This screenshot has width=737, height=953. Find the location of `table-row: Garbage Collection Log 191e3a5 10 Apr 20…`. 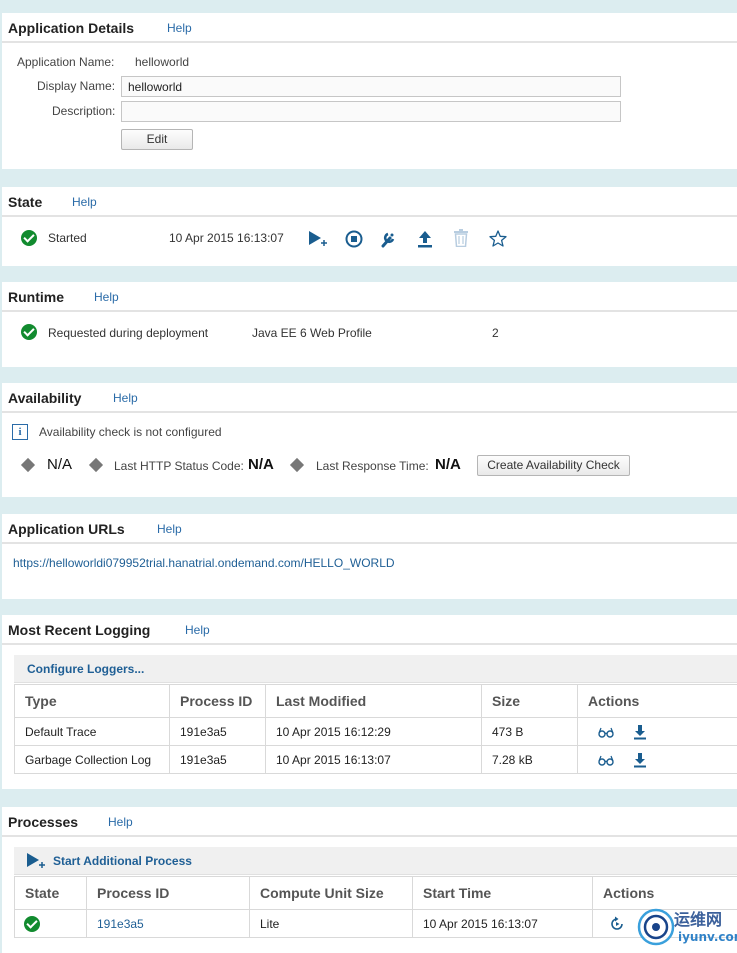

table-row: Garbage Collection Log 191e3a5 10 Apr 20… is located at coordinates (375, 759).